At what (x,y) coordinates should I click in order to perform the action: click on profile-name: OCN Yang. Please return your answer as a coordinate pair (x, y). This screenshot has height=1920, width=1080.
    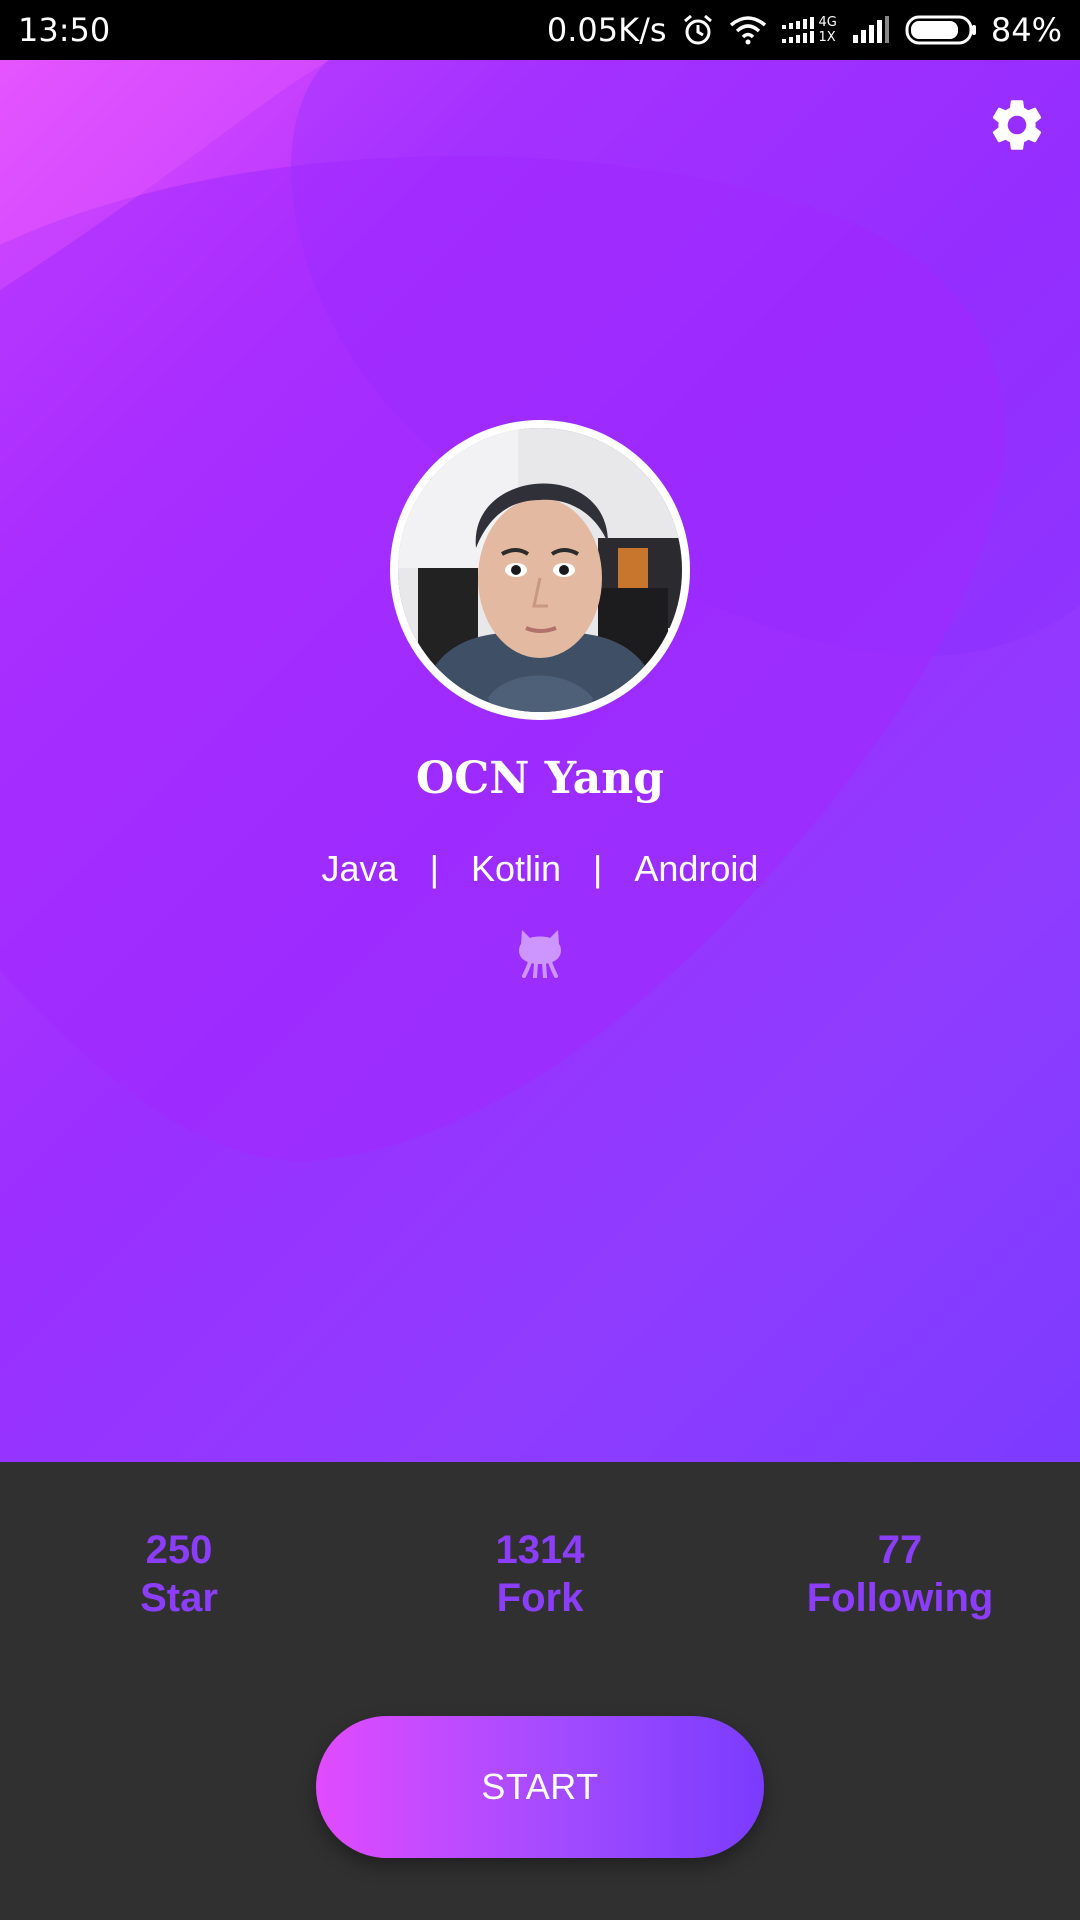
    Looking at the image, I should click on (540, 778).